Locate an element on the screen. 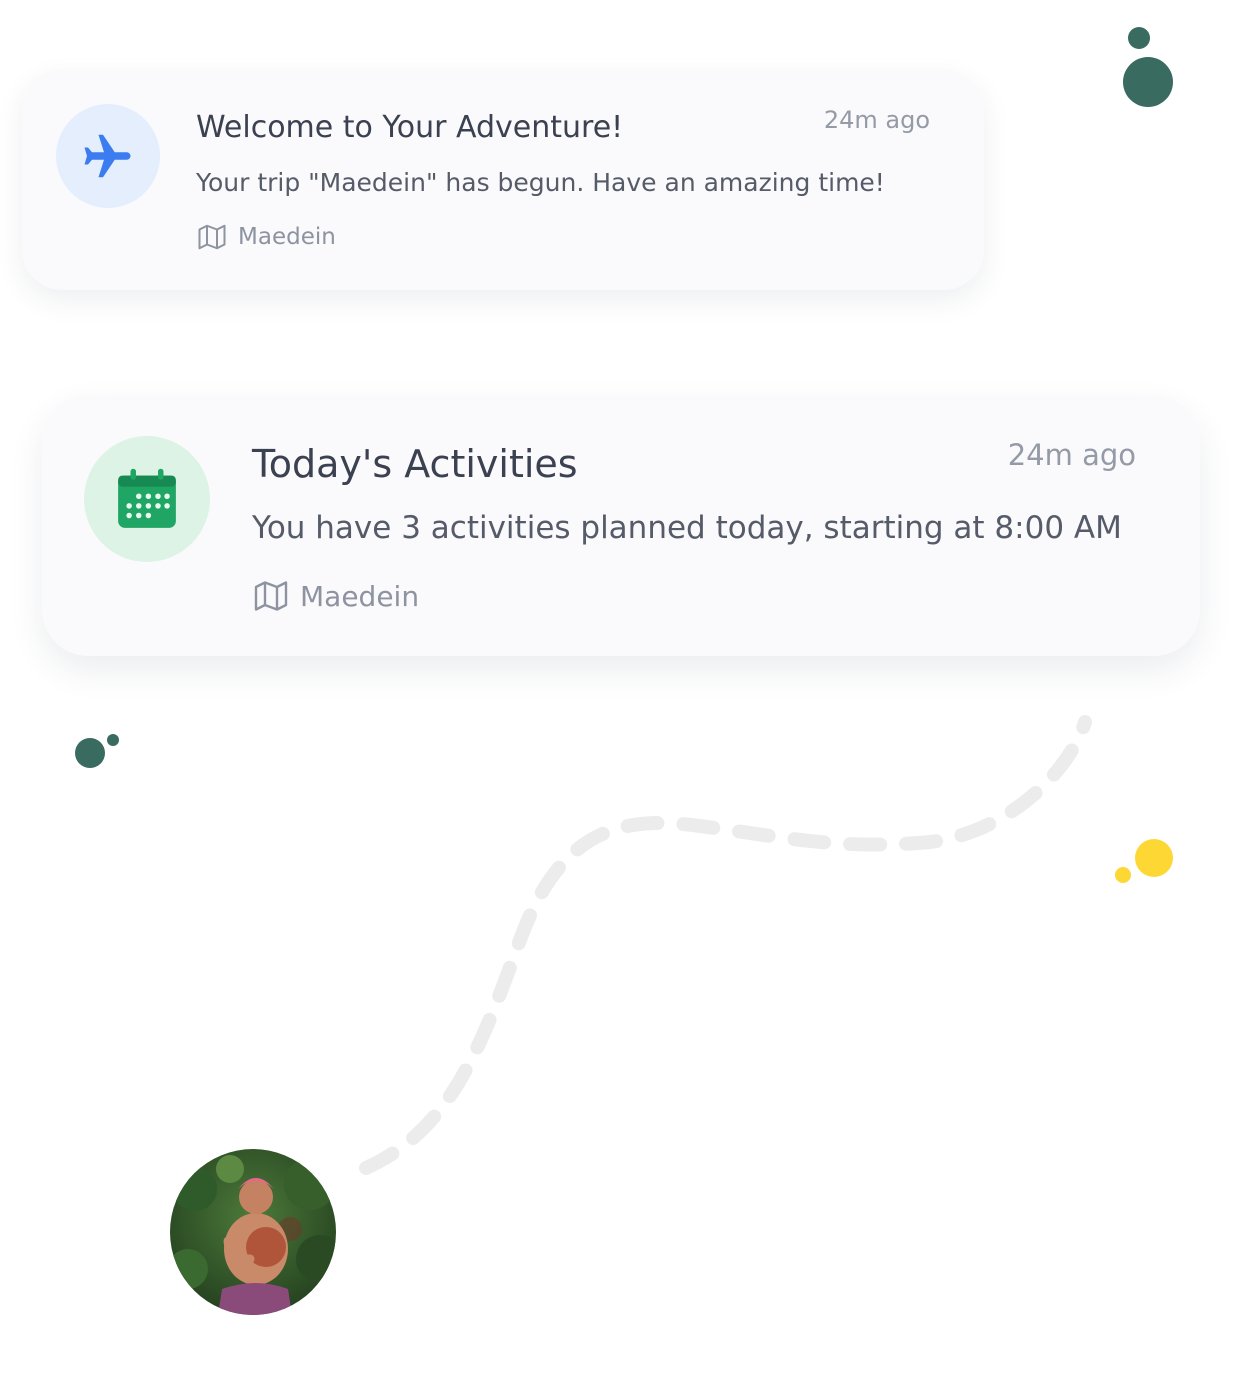  decor-dot-medium is located at coordinates (90, 753).